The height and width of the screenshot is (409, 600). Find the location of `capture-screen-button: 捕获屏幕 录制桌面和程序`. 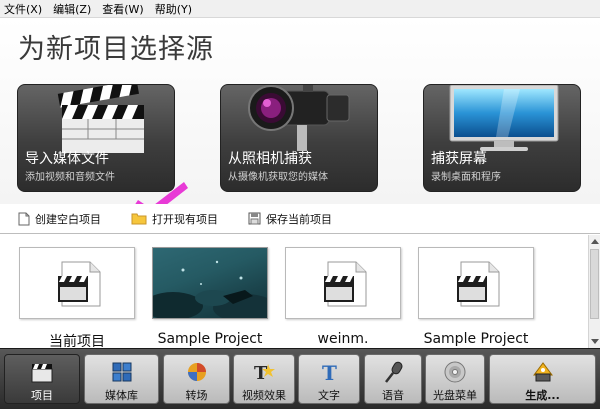

capture-screen-button: 捕获屏幕 录制桌面和程序 is located at coordinates (502, 138).